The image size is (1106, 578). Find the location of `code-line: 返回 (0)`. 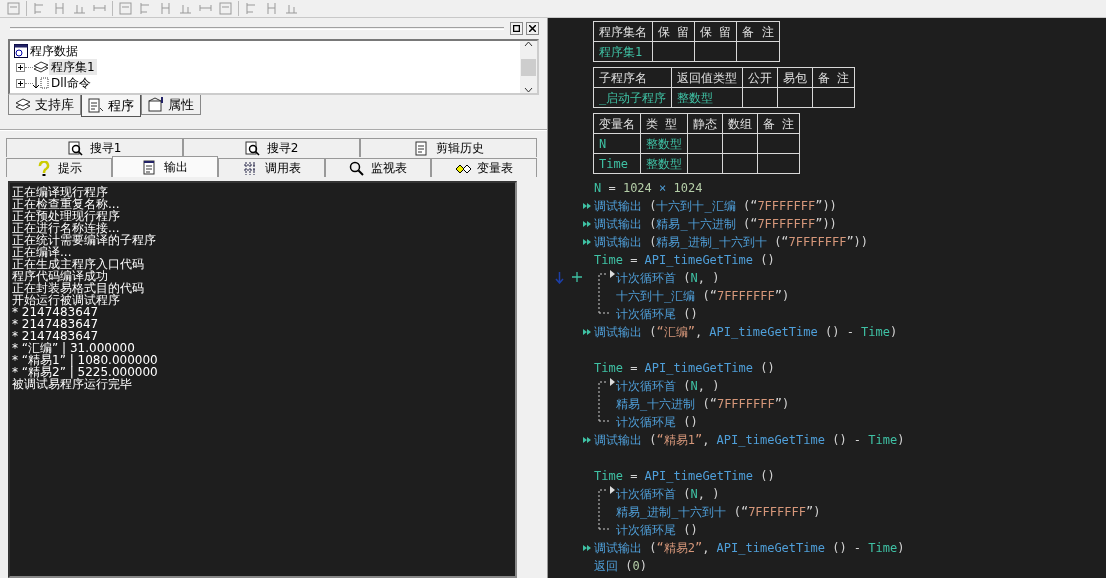

code-line: 返回 (0) is located at coordinates (620, 566).